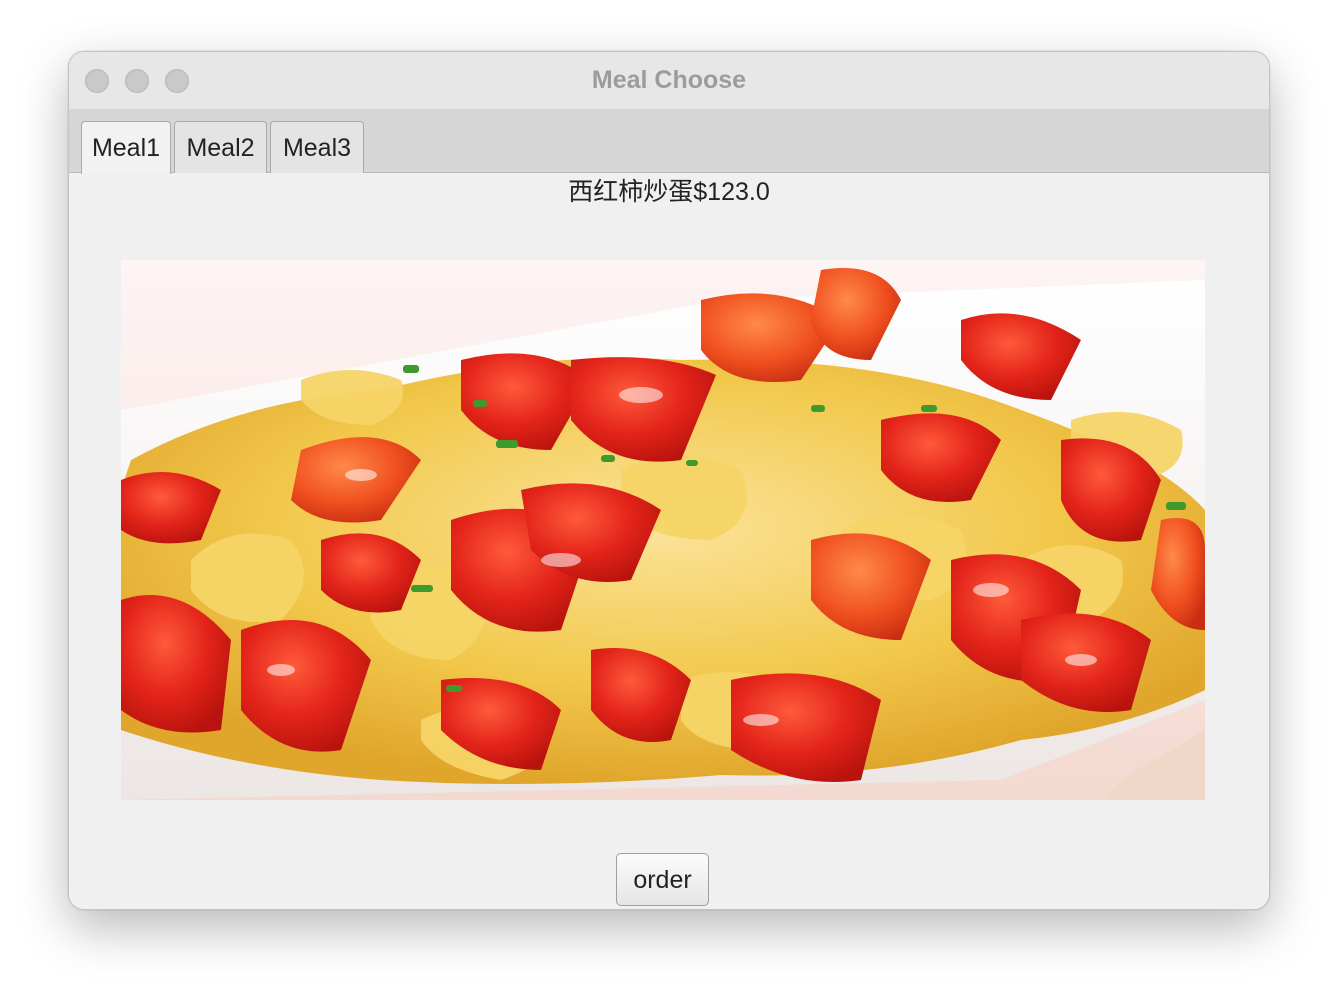 The image size is (1336, 992). I want to click on meal-name-price-label: 西红柿炒蛋$123.0, so click(669, 192).